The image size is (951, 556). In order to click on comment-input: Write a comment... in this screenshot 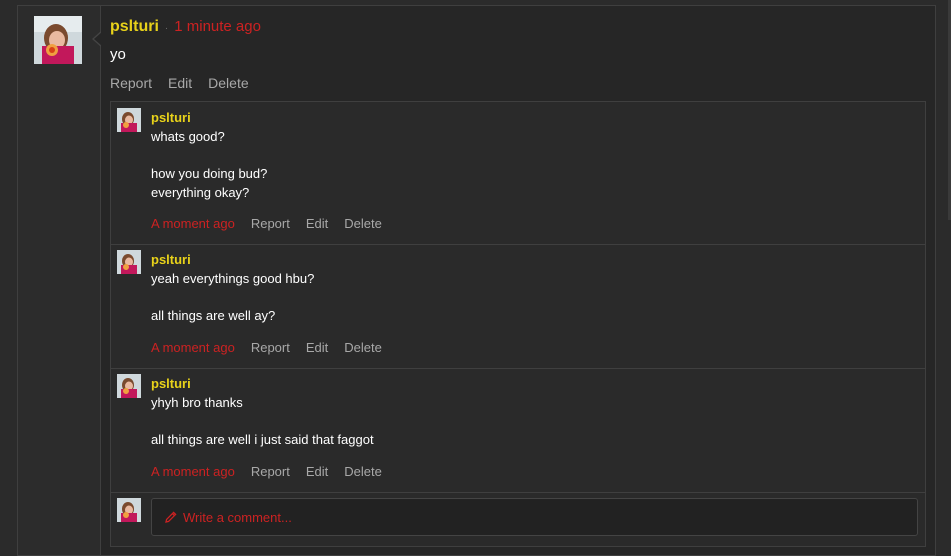, I will do `click(534, 517)`.